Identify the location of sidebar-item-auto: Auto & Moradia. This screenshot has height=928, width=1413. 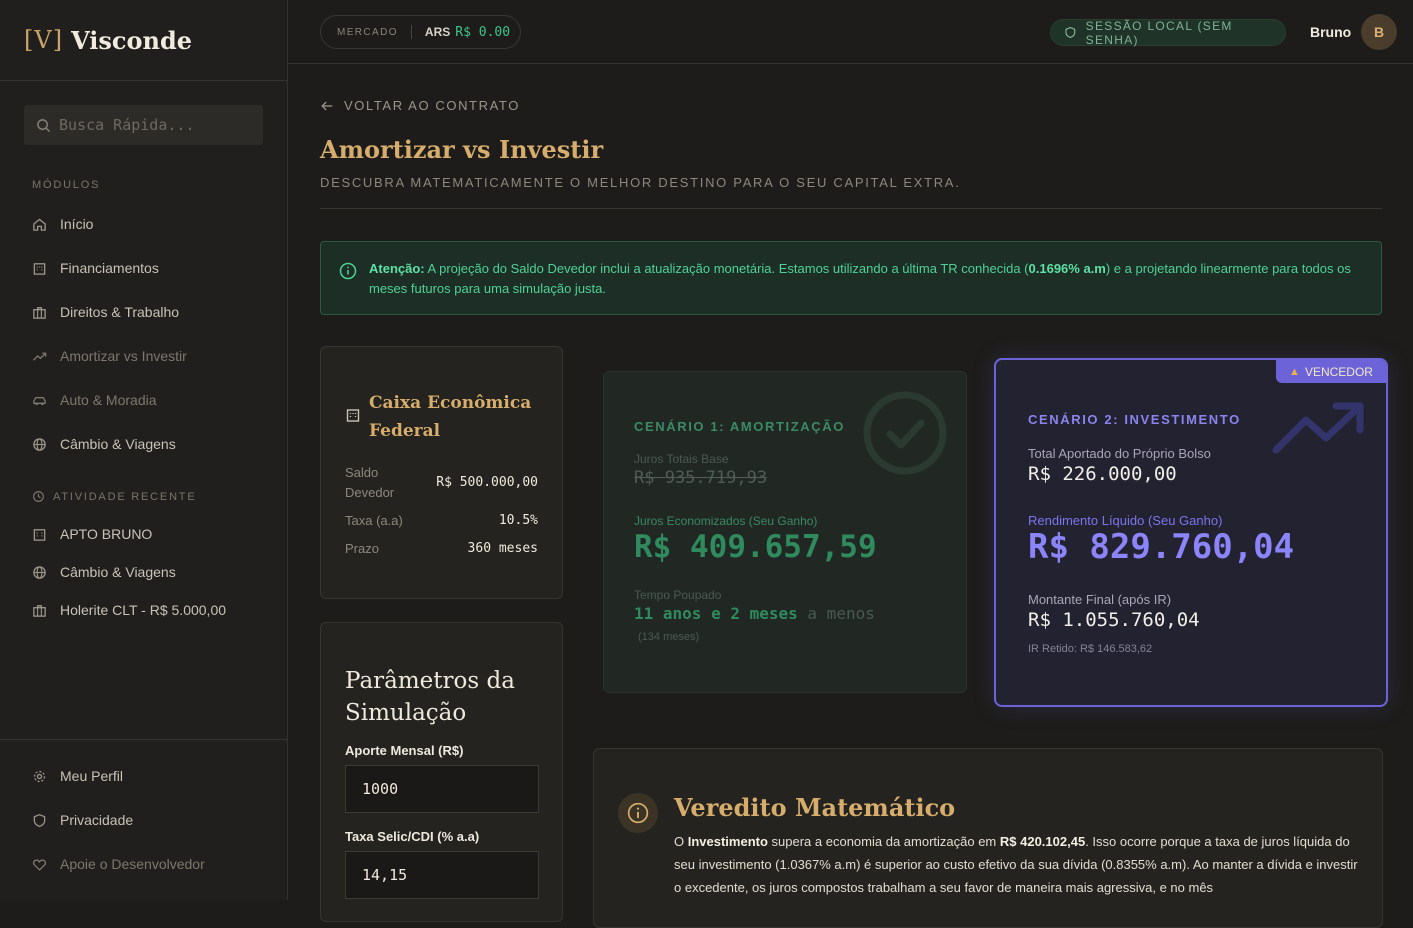
(94, 400).